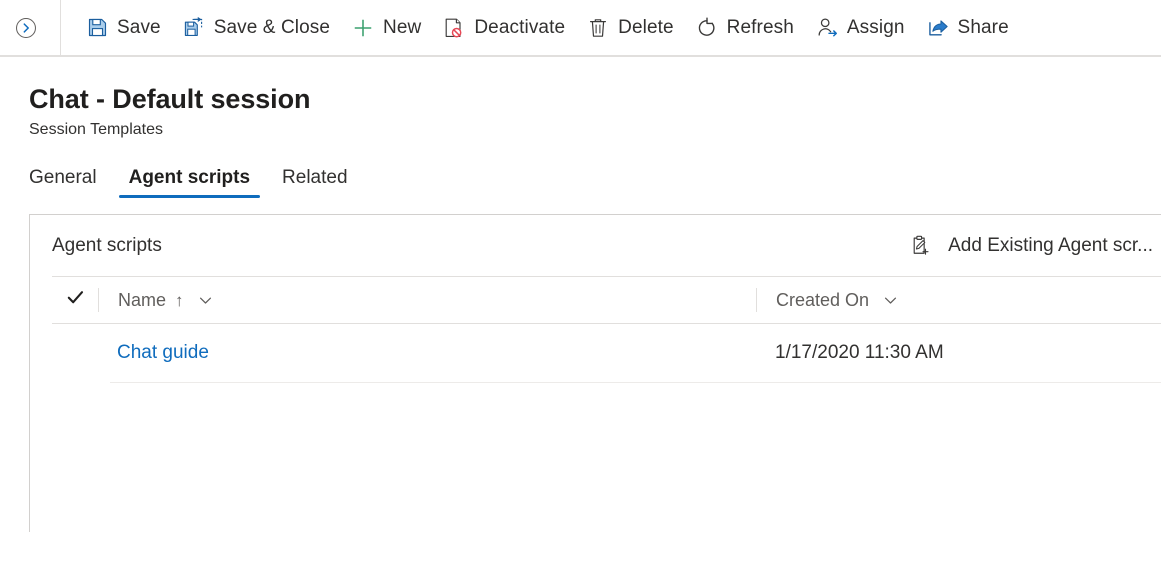  I want to click on new-button-label: New, so click(402, 27).